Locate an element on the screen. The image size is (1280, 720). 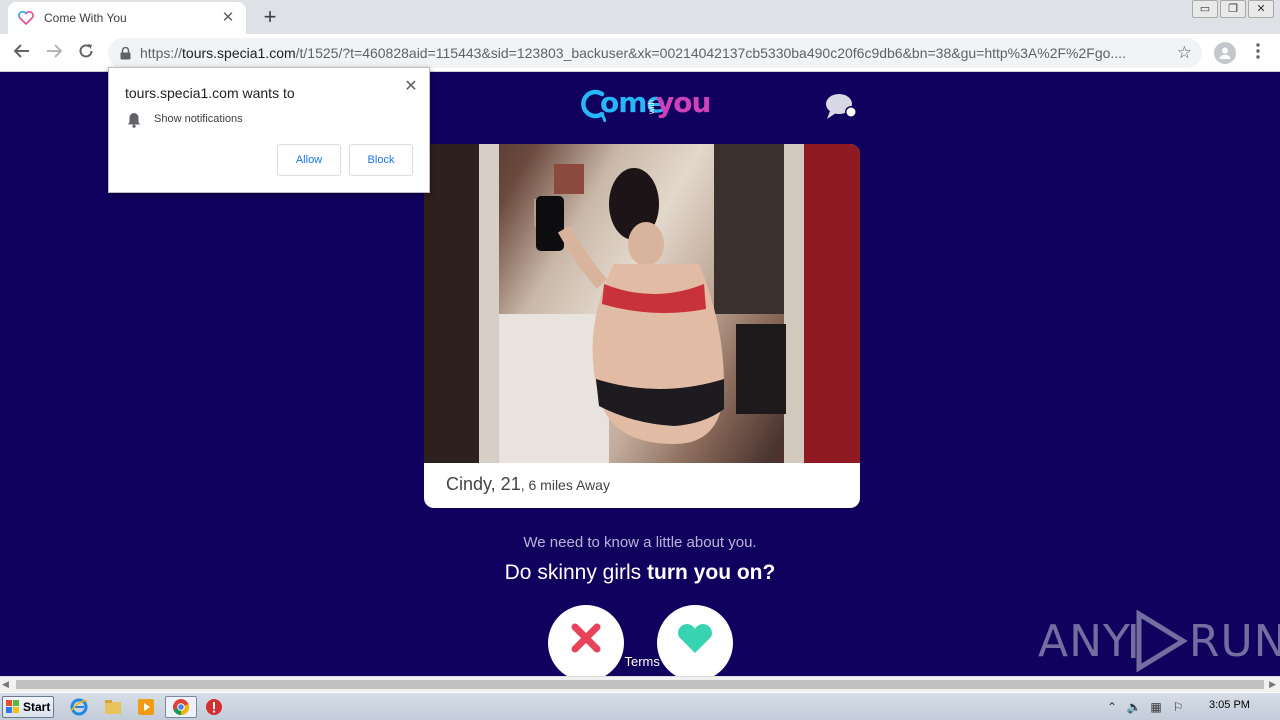
browser-tab: Come With You ✕ is located at coordinates (127, 18).